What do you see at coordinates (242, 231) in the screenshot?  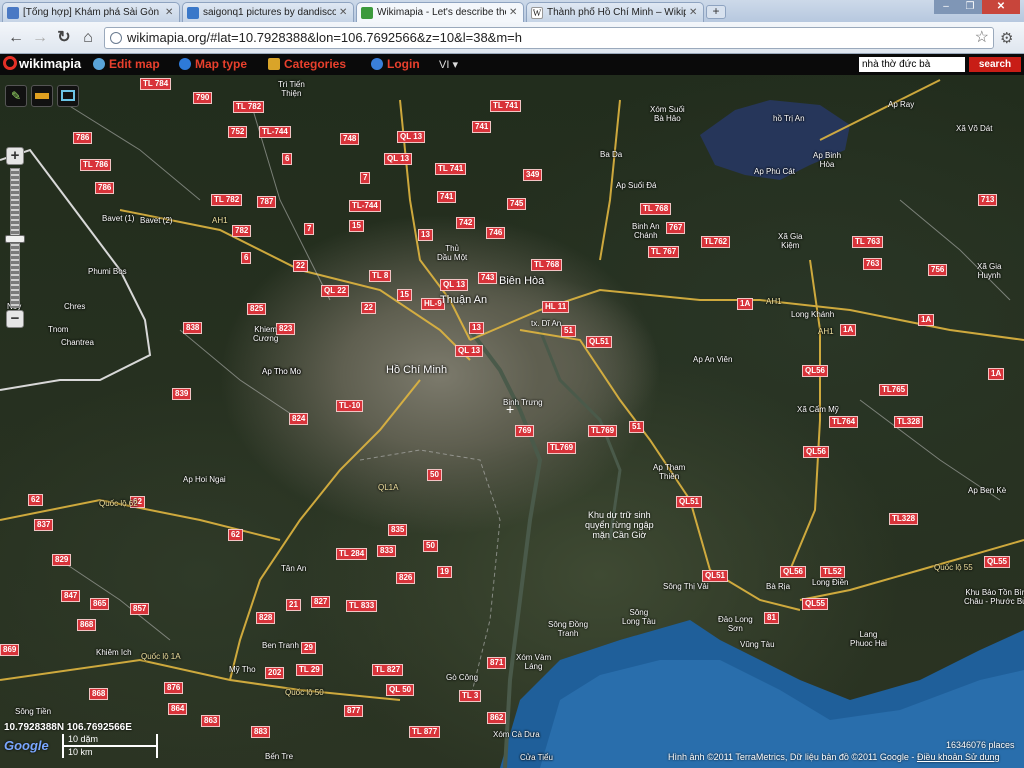 I see `route-label: 782` at bounding box center [242, 231].